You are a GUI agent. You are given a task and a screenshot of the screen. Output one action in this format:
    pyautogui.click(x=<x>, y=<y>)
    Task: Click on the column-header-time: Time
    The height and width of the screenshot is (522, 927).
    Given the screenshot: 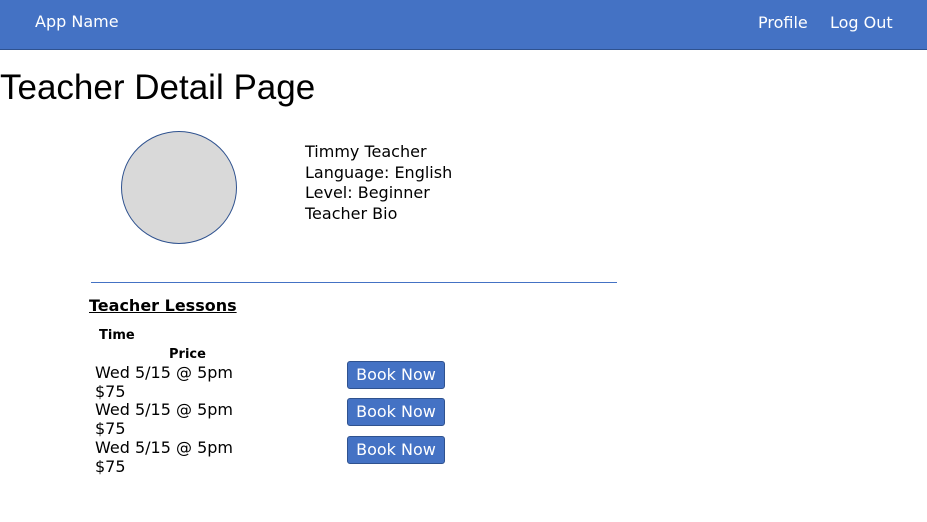 What is the action you would take?
    pyautogui.click(x=117, y=335)
    